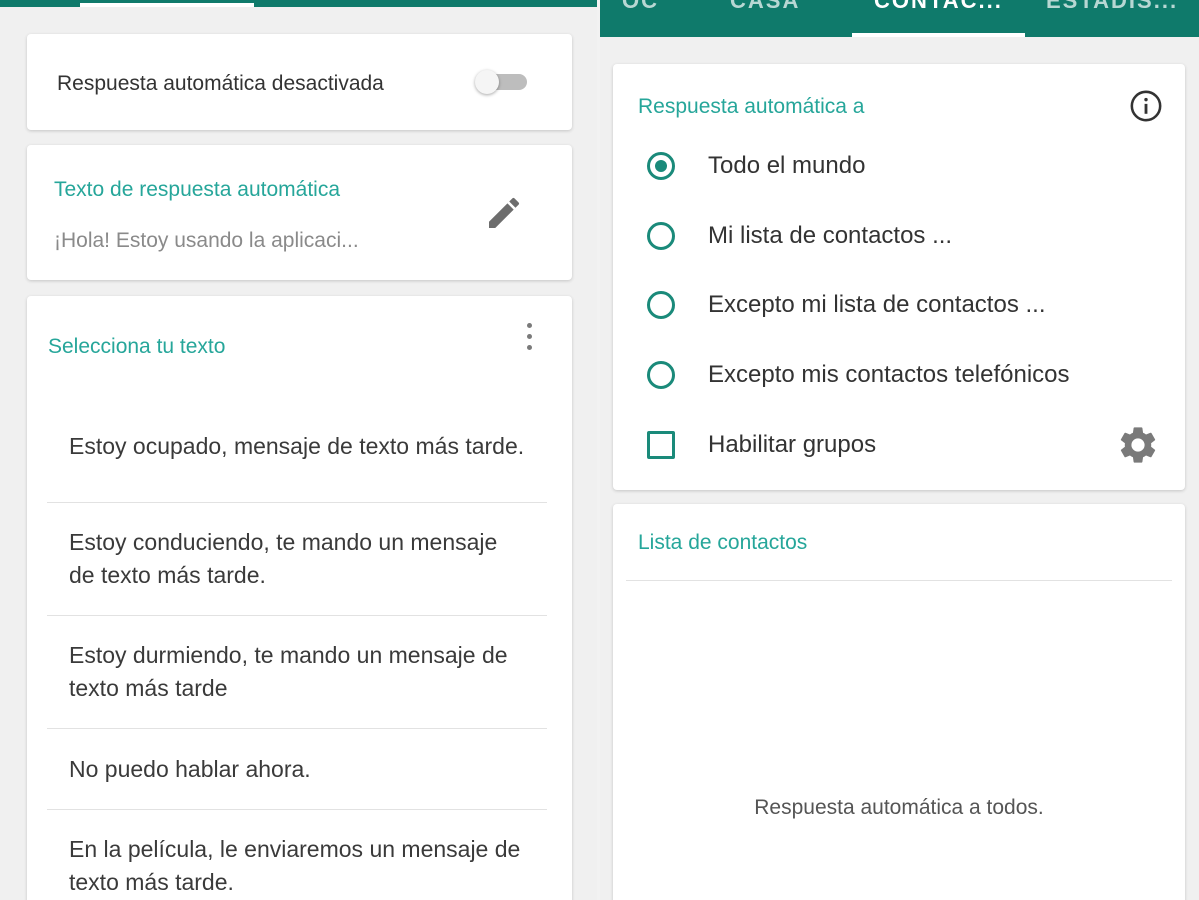 The height and width of the screenshot is (900, 1199). What do you see at coordinates (765, 7) in the screenshot?
I see `tab-casa: CASA` at bounding box center [765, 7].